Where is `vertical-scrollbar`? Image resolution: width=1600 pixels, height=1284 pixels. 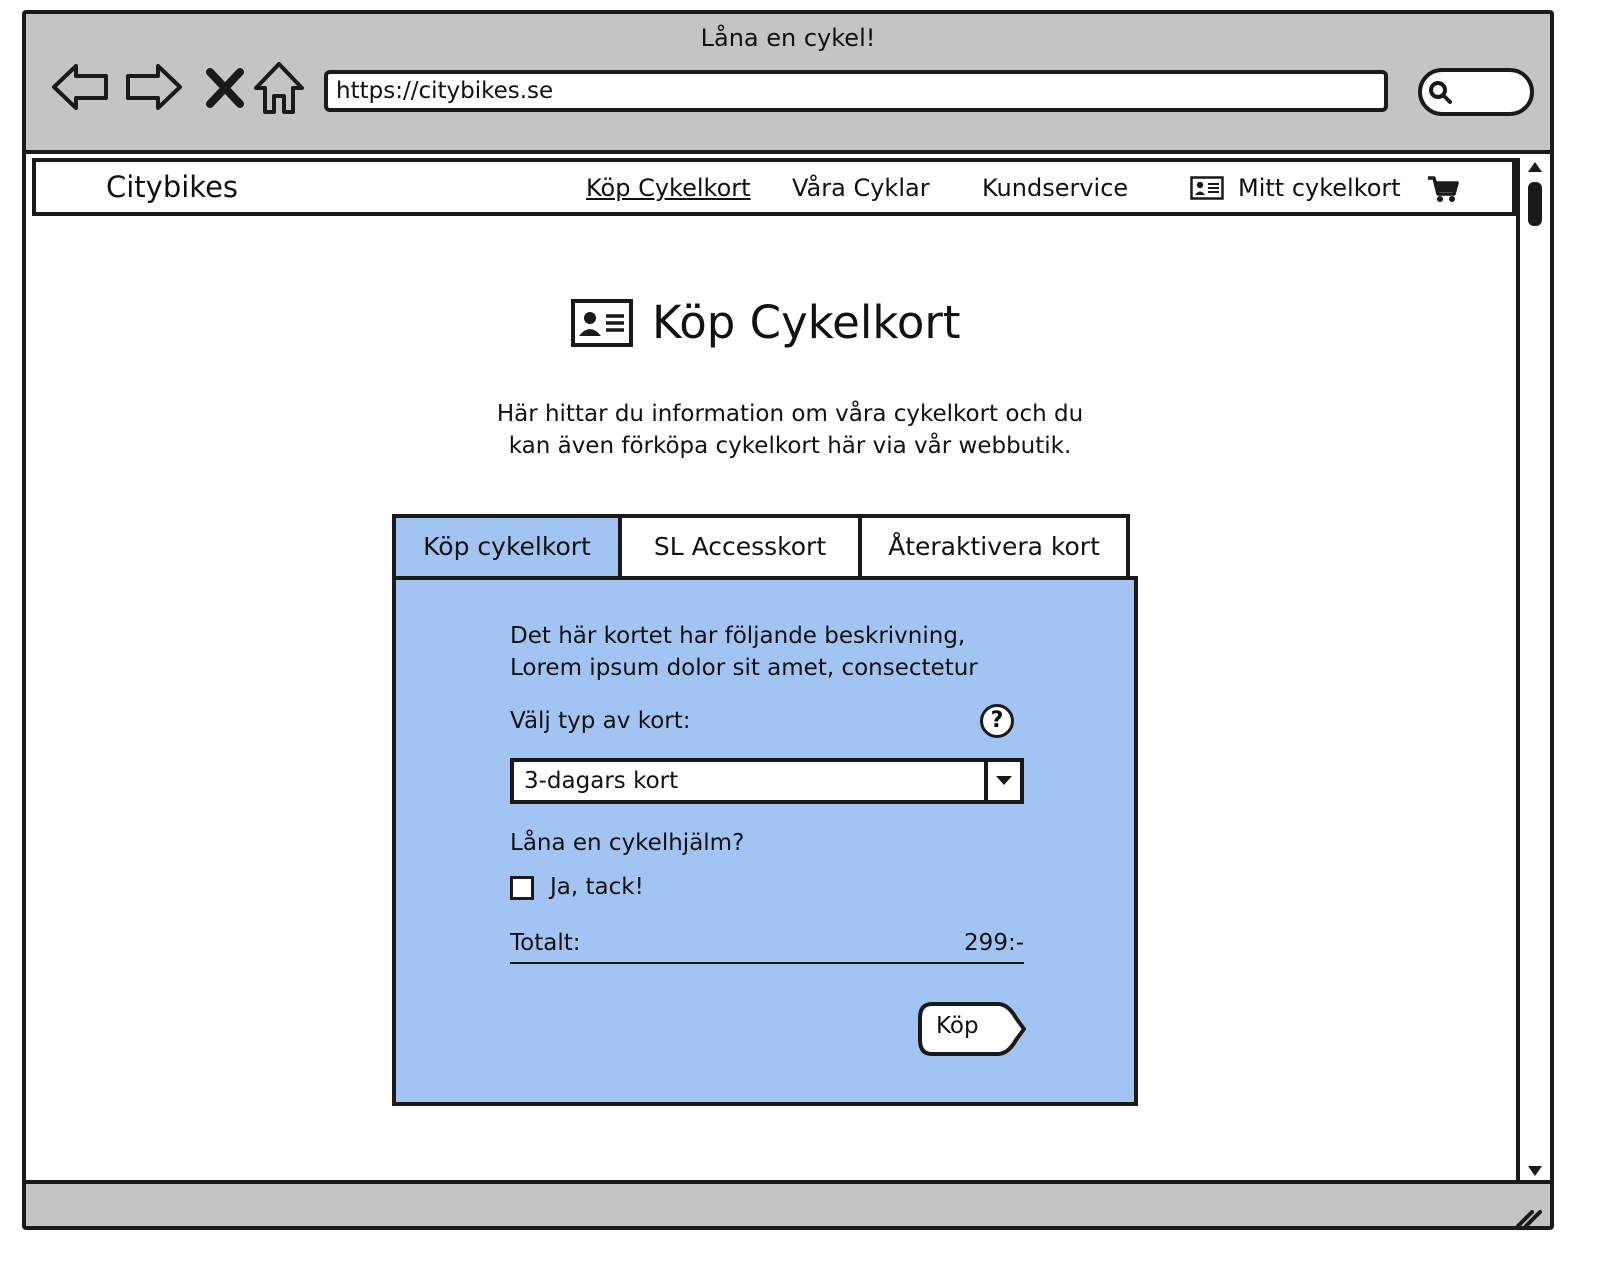
vertical-scrollbar is located at coordinates (1533, 669).